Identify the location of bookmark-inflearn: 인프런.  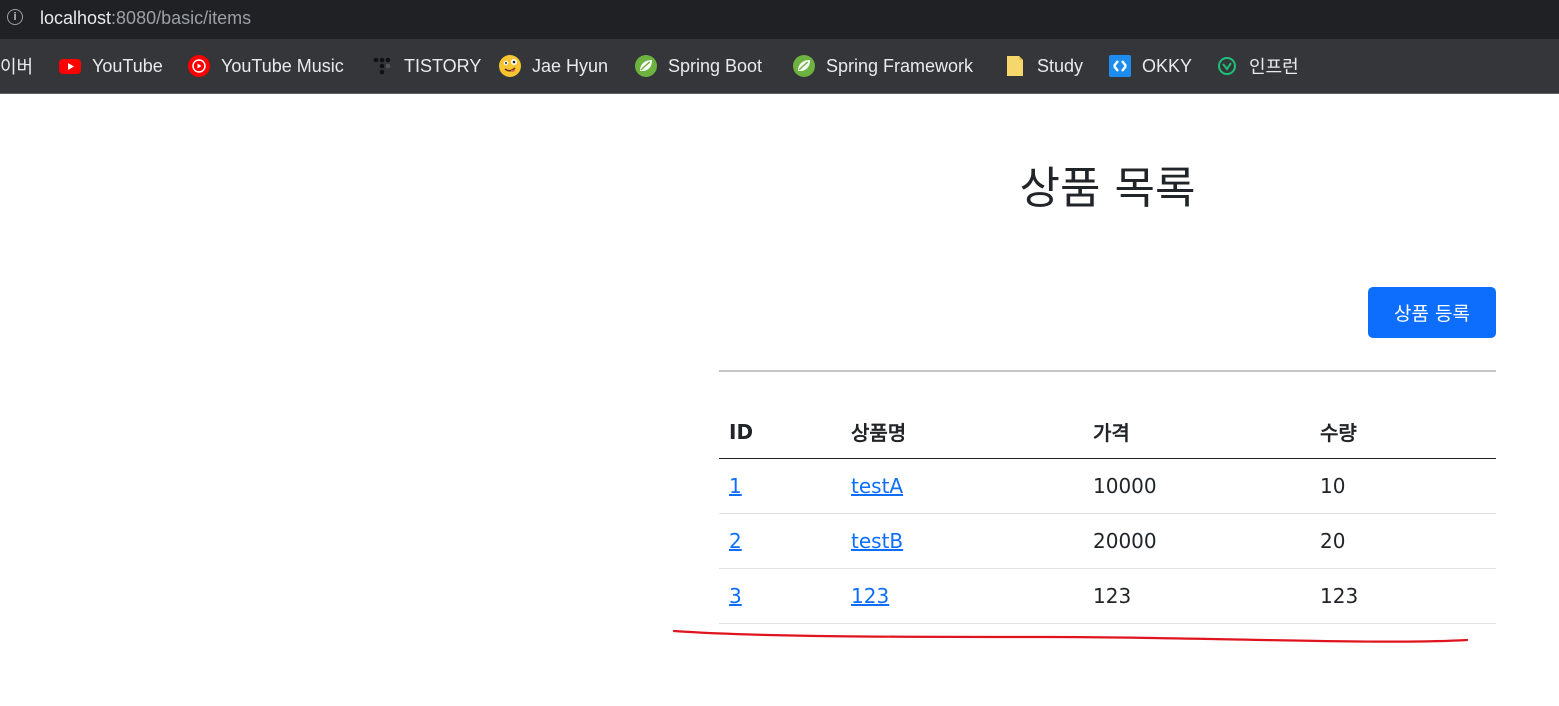
(1257, 66).